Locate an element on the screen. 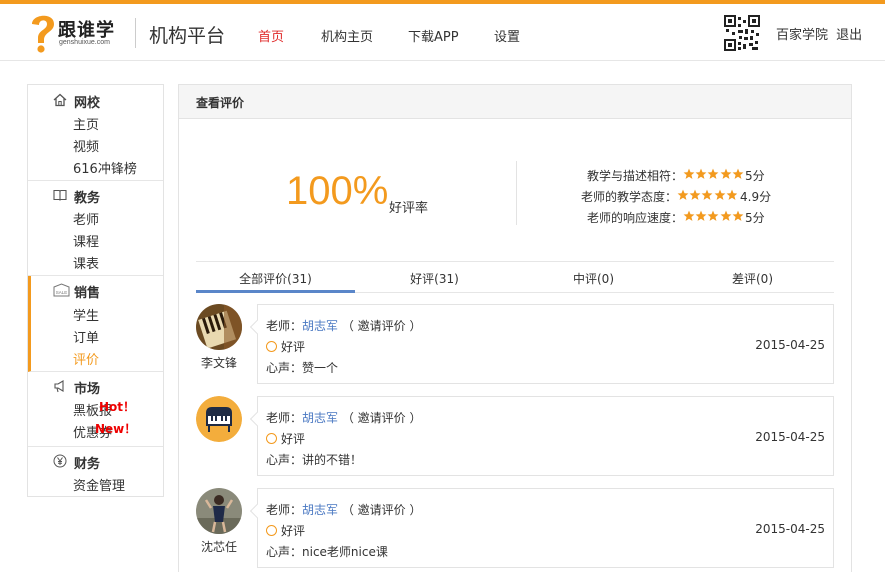  score-label: 老师的响应速度： is located at coordinates (634, 218).